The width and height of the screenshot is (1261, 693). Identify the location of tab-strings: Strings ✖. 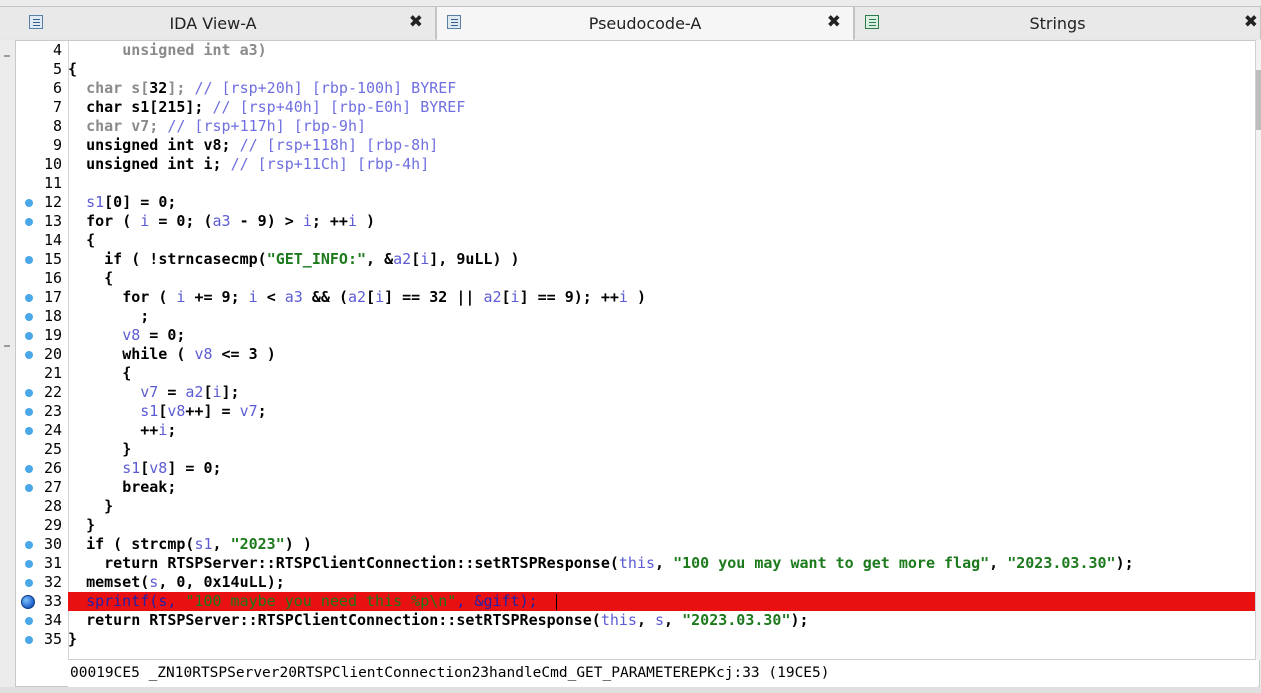
(1057, 22).